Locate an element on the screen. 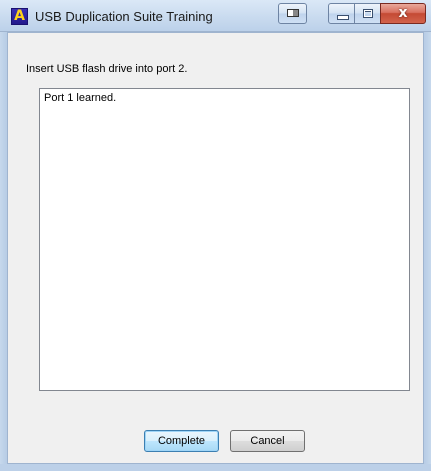  maximize-button is located at coordinates (367, 13).